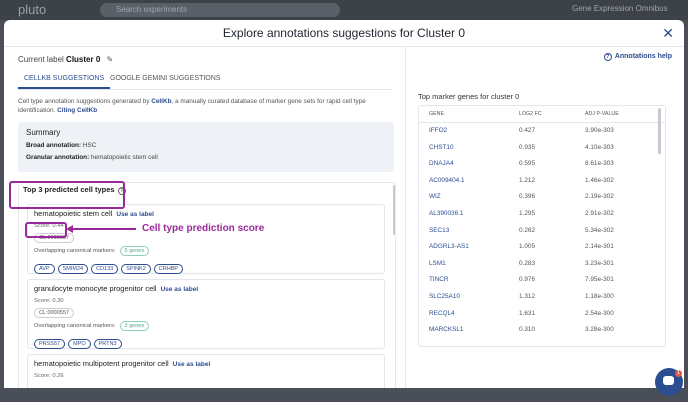  Describe the element at coordinates (527, 164) in the screenshot. I see `log2fc-value: 0.595` at that location.